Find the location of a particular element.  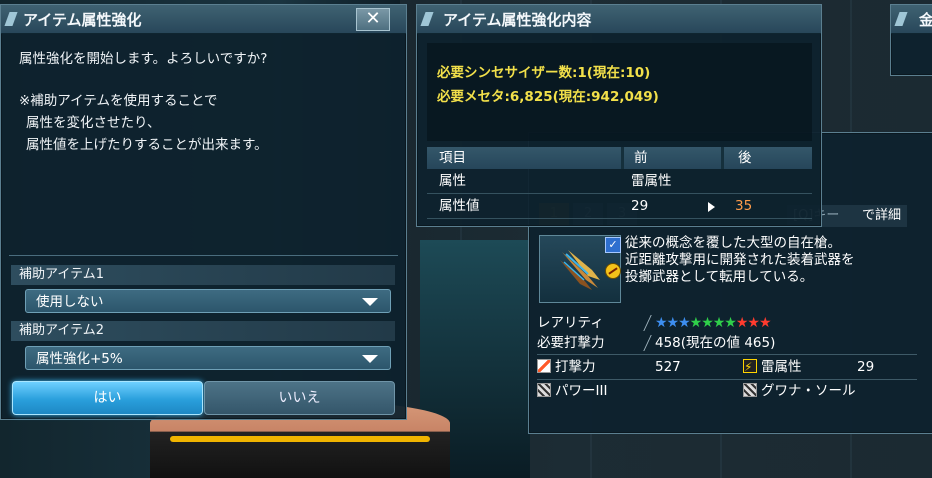

message-line: 属性値を上げたりすることが出来ます。 is located at coordinates (147, 145).